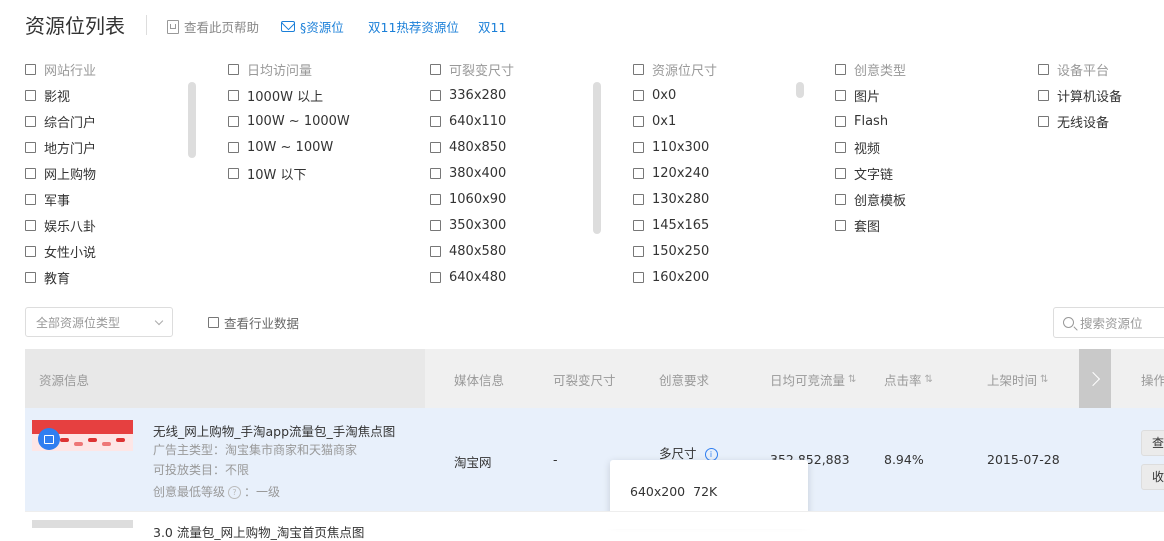  Describe the element at coordinates (1152, 443) in the screenshot. I see `view-button: 查` at that location.